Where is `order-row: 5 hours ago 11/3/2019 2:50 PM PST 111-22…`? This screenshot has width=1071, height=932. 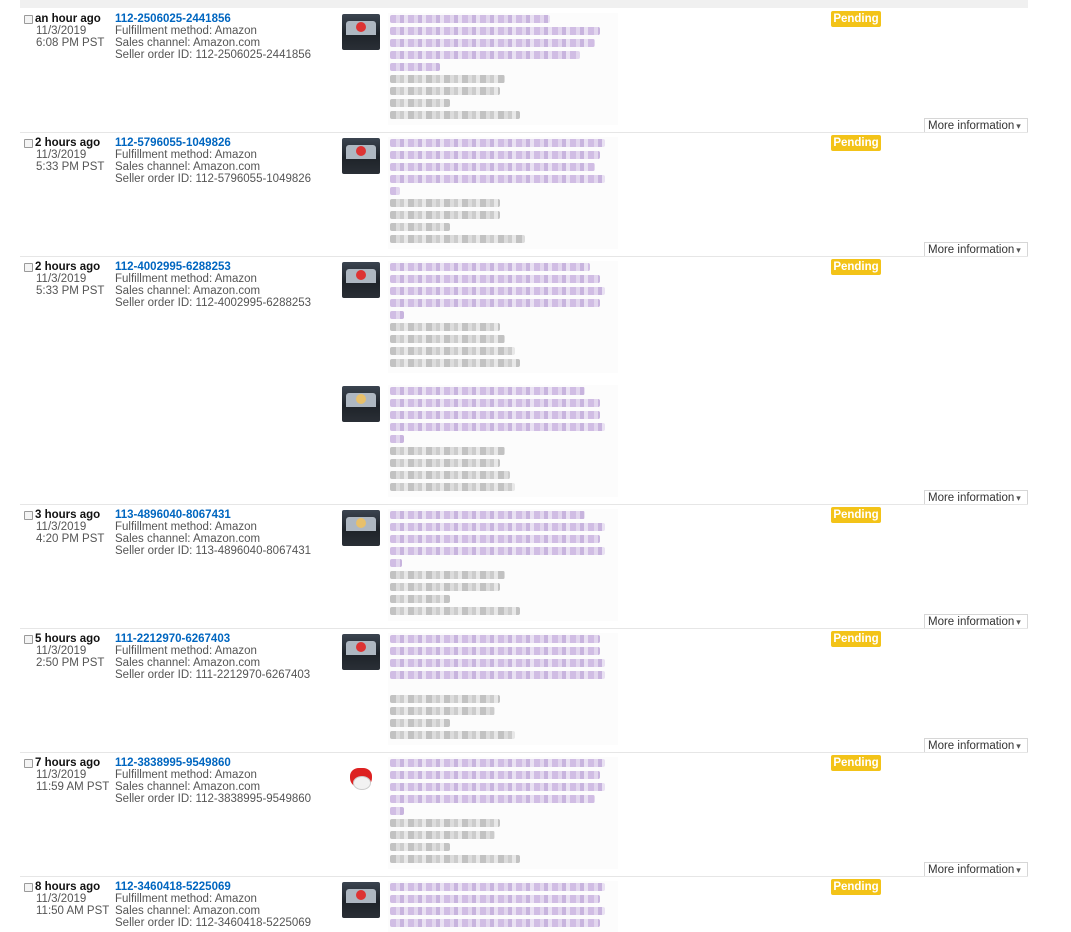
order-row: 5 hours ago 11/3/2019 2:50 PM PST 111-22… is located at coordinates (524, 691).